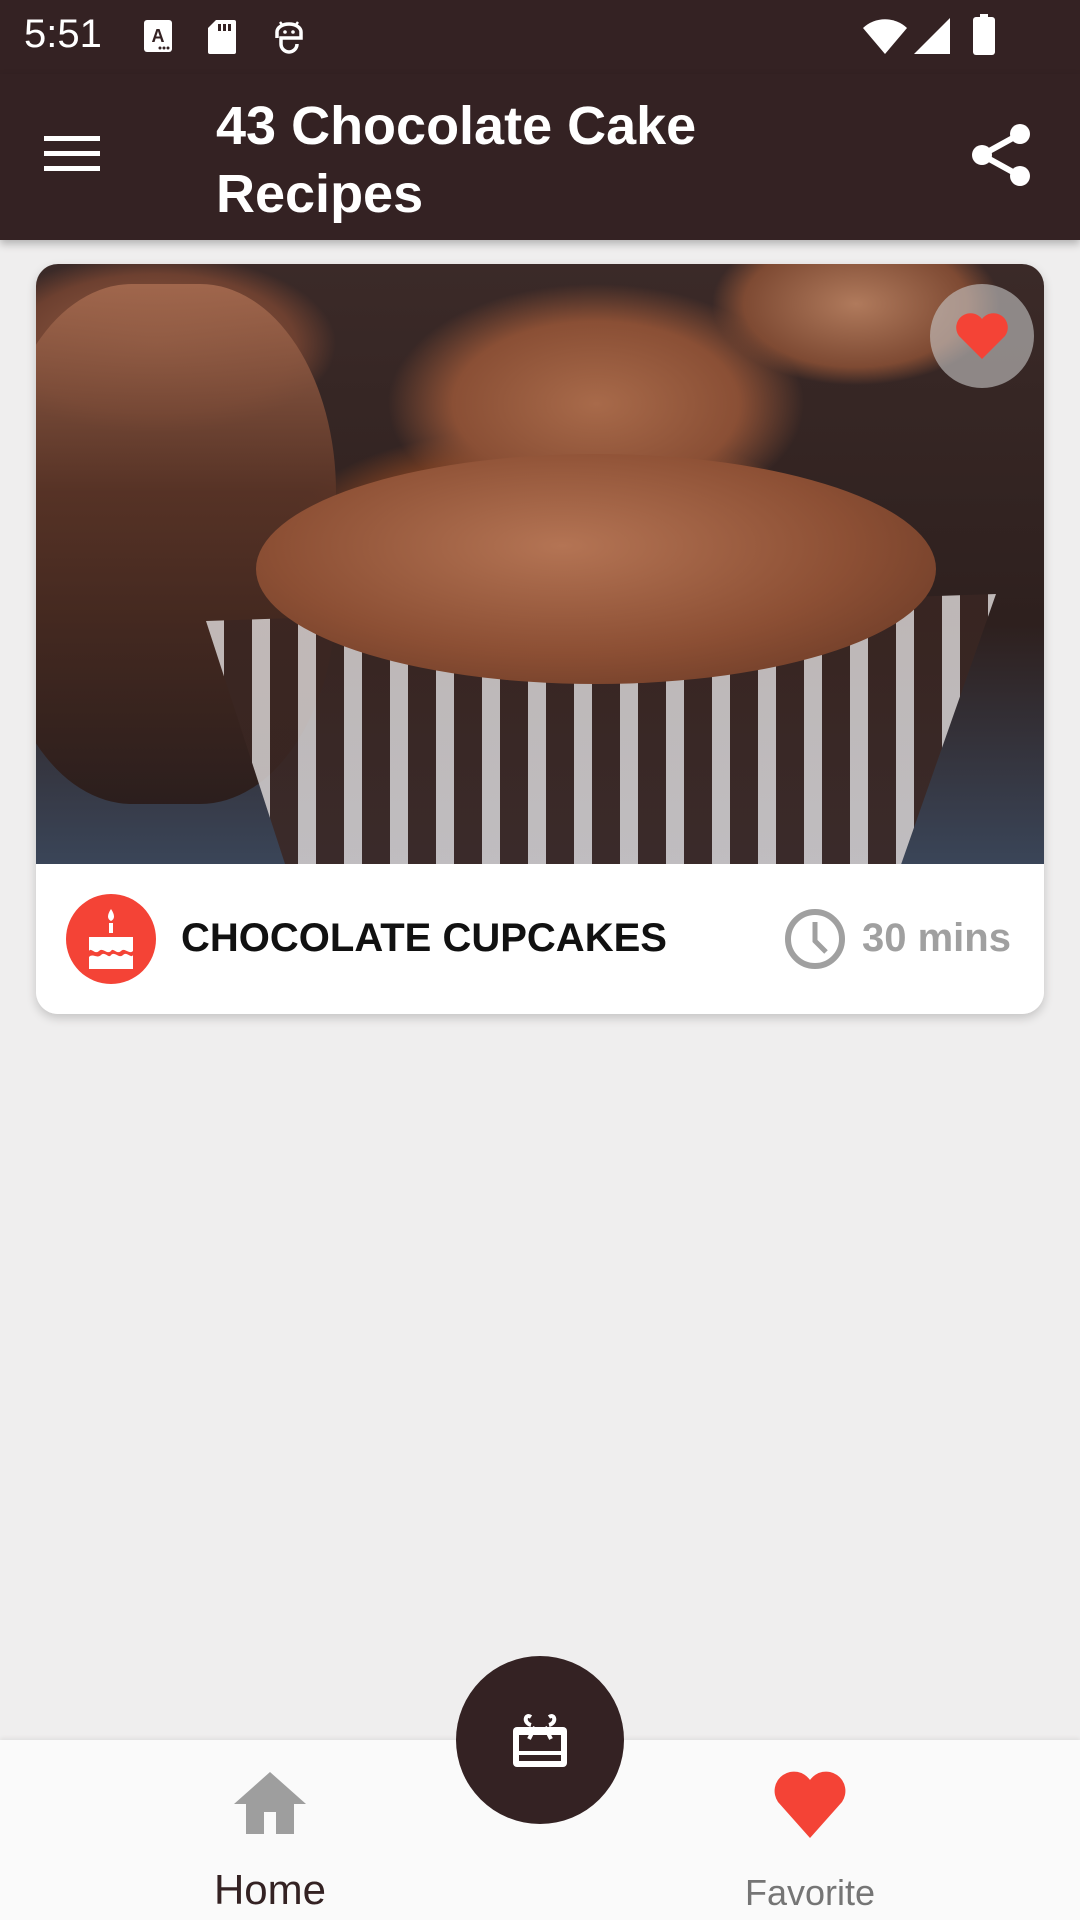 The image size is (1080, 1920). Describe the element at coordinates (72, 153) in the screenshot. I see `hamburger-menu-icon` at that location.